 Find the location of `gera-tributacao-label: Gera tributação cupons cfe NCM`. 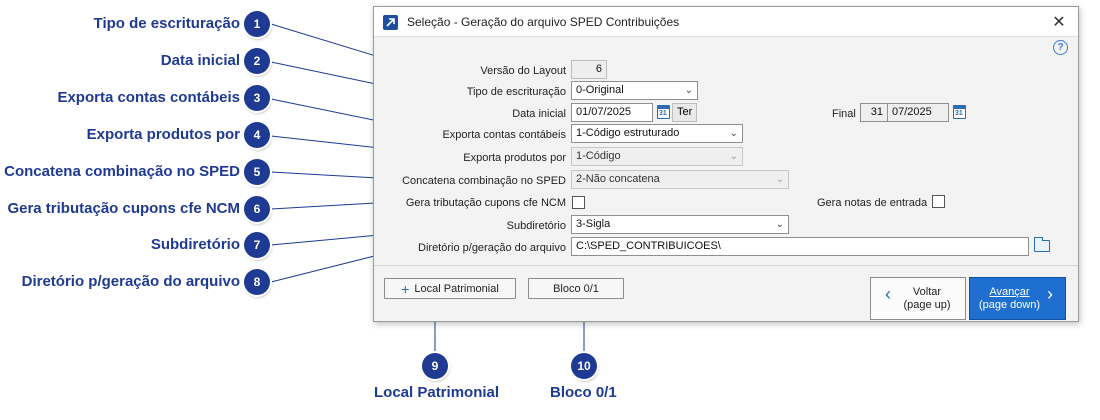

gera-tributacao-label: Gera tributação cupons cfe NCM is located at coordinates (485, 203).